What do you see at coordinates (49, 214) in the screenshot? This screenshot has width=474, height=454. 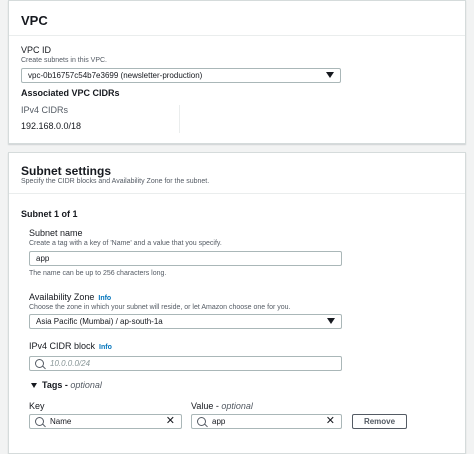 I see `subnet-heading: Subnet 1 of 1` at bounding box center [49, 214].